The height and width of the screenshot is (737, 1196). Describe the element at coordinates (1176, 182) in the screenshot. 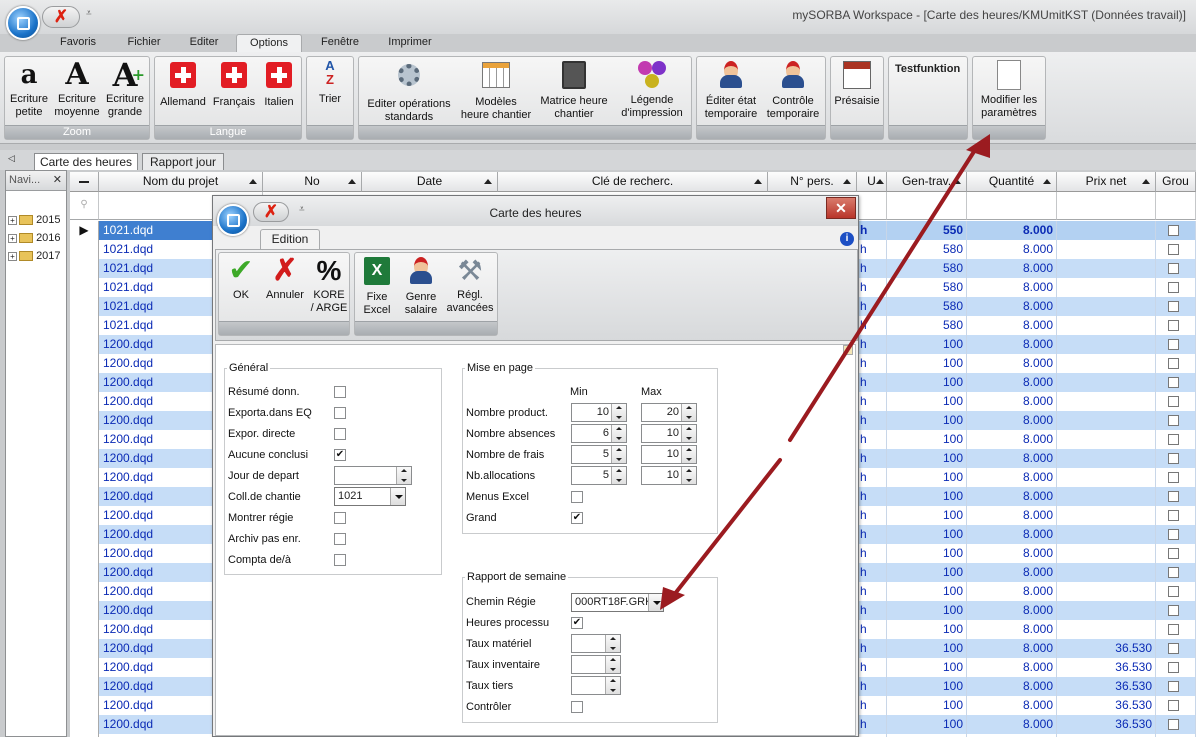

I see `col-groupe: Grou` at that location.